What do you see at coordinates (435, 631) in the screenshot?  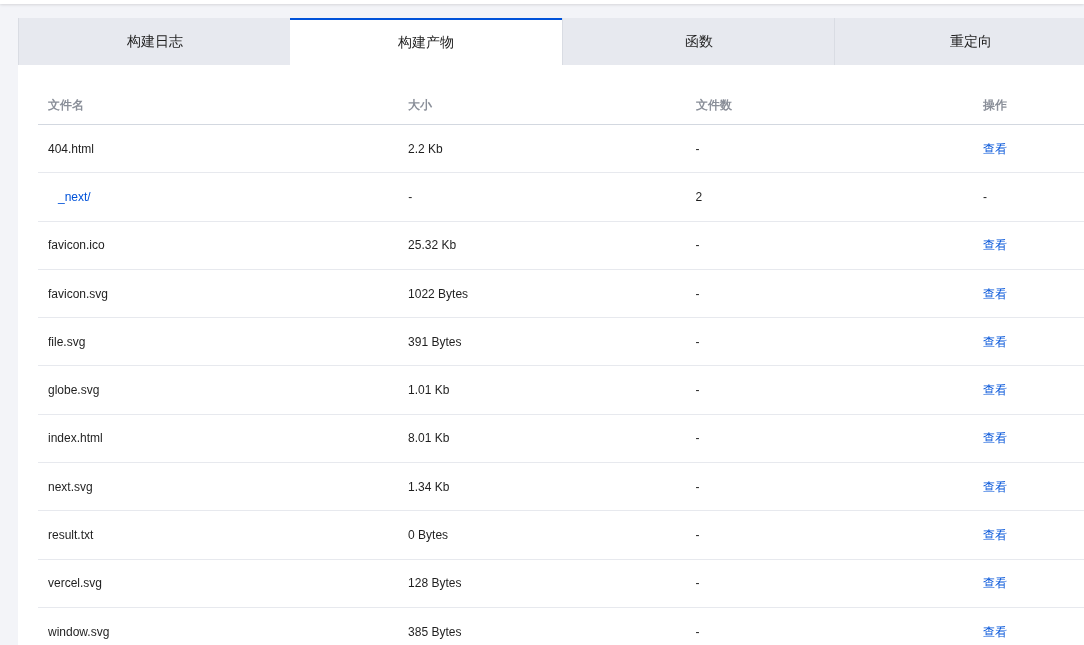 I see `file-size: 385 Bytes` at bounding box center [435, 631].